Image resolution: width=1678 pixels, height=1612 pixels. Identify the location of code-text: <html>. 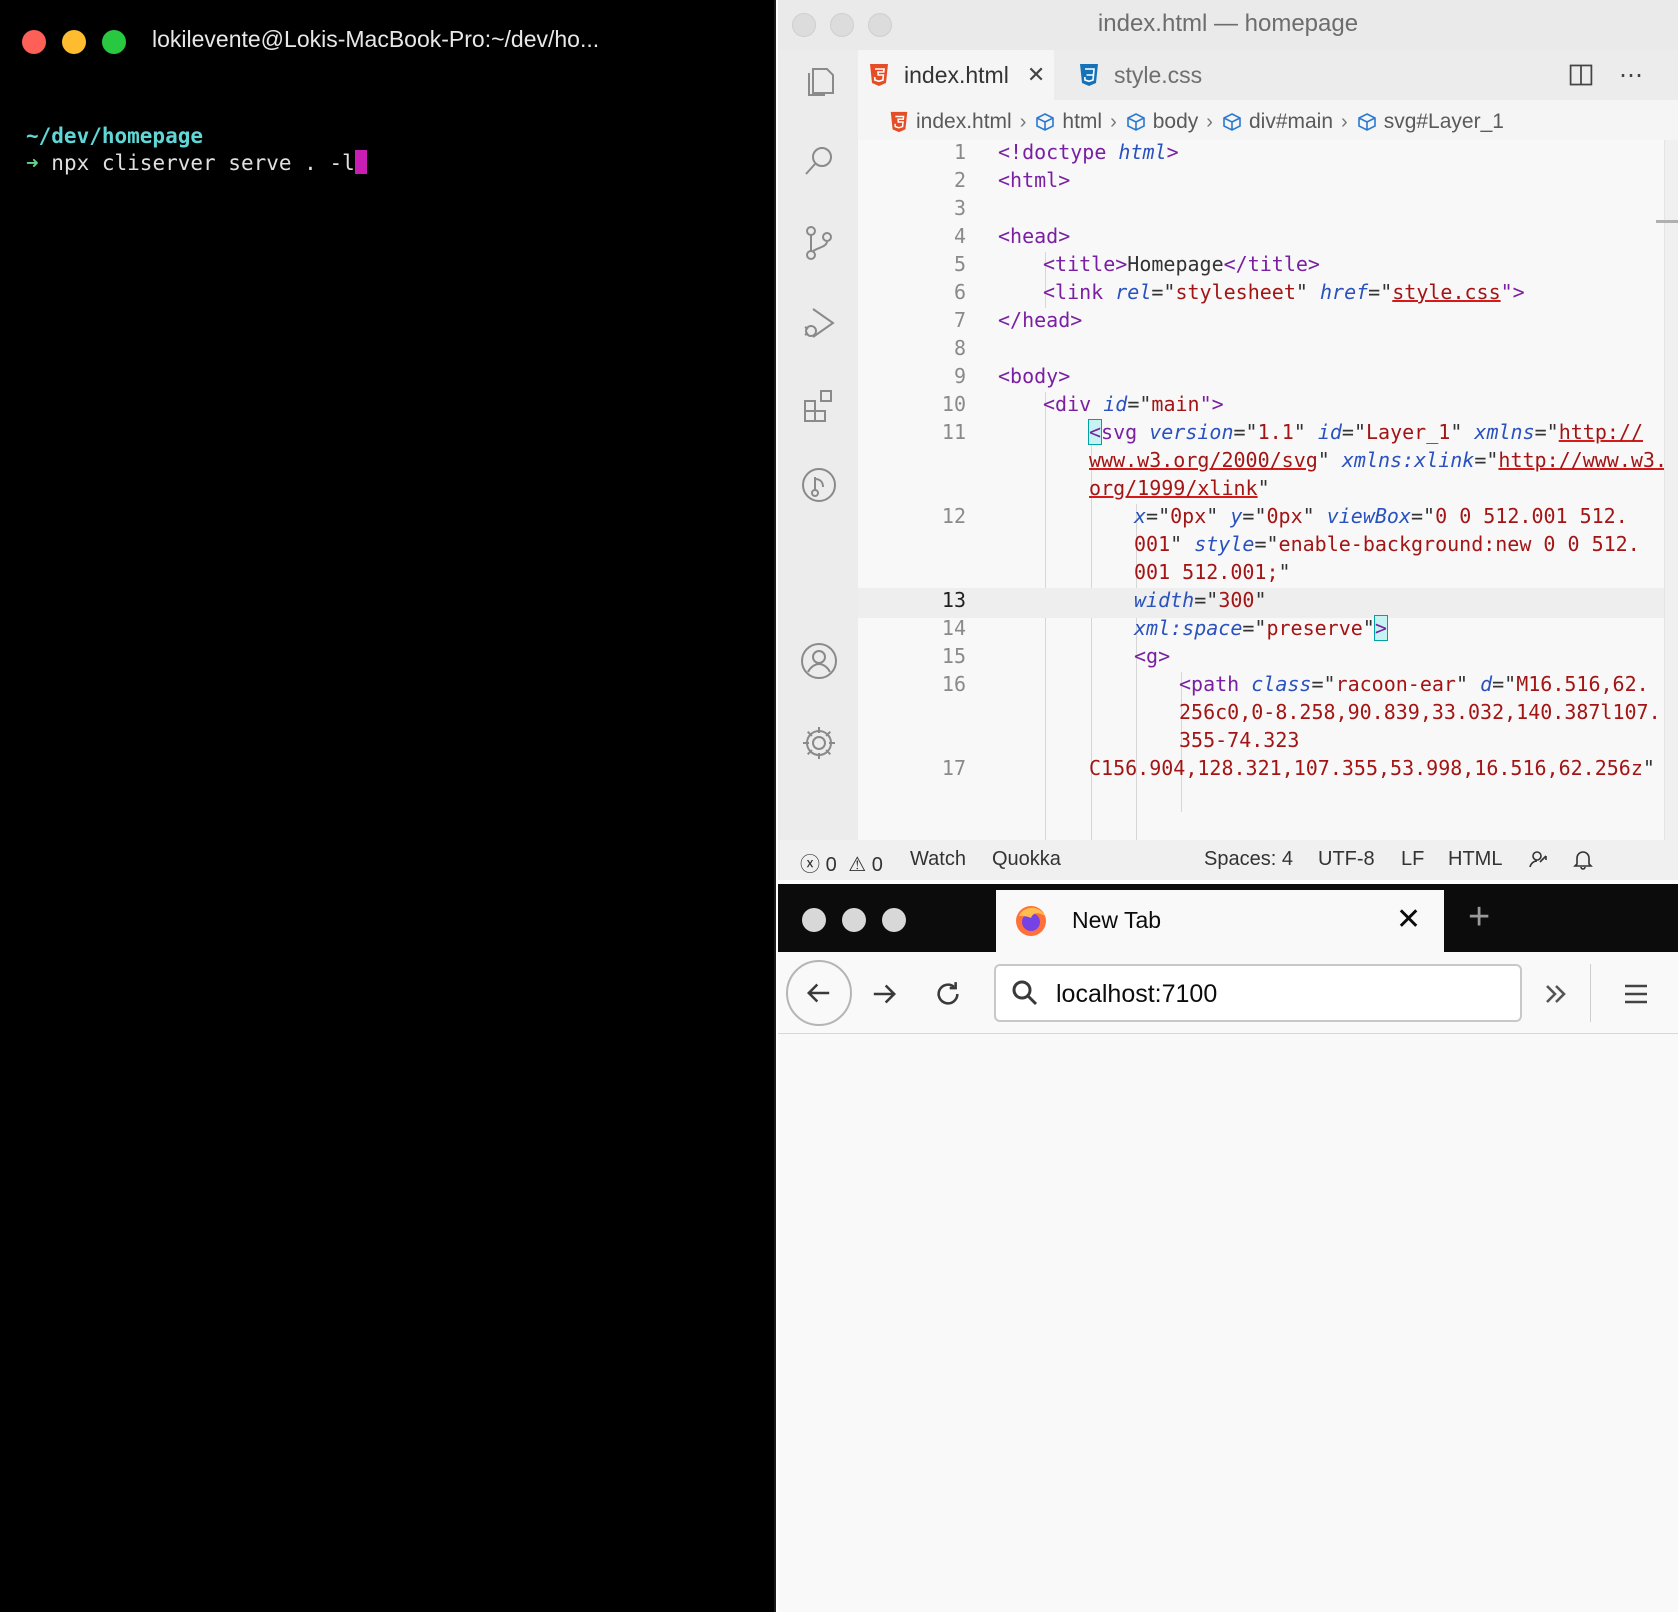
(1034, 180).